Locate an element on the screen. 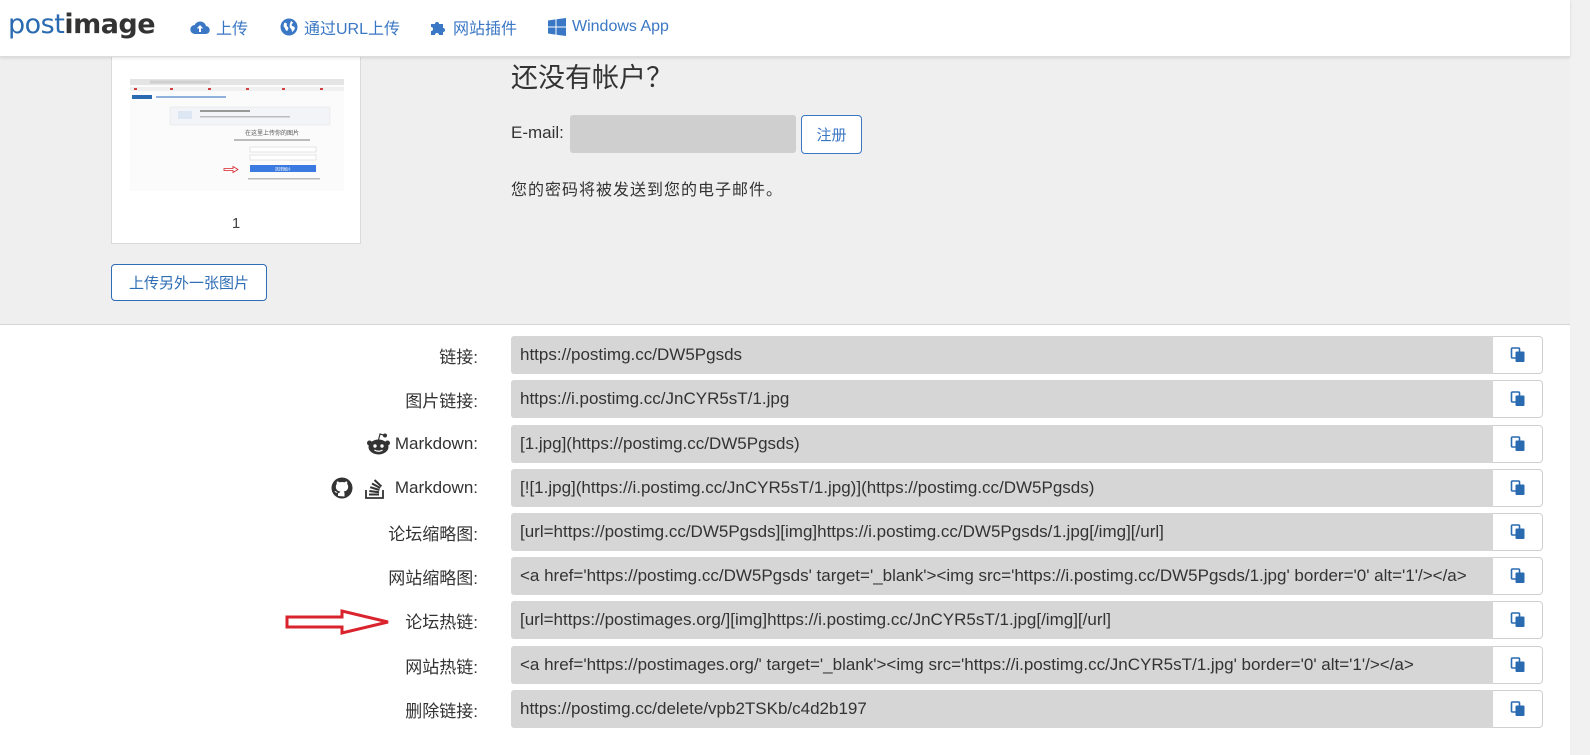 This screenshot has width=1590, height=755. forum-thumbnail-label-text: 论坛缩略图: is located at coordinates (433, 534).